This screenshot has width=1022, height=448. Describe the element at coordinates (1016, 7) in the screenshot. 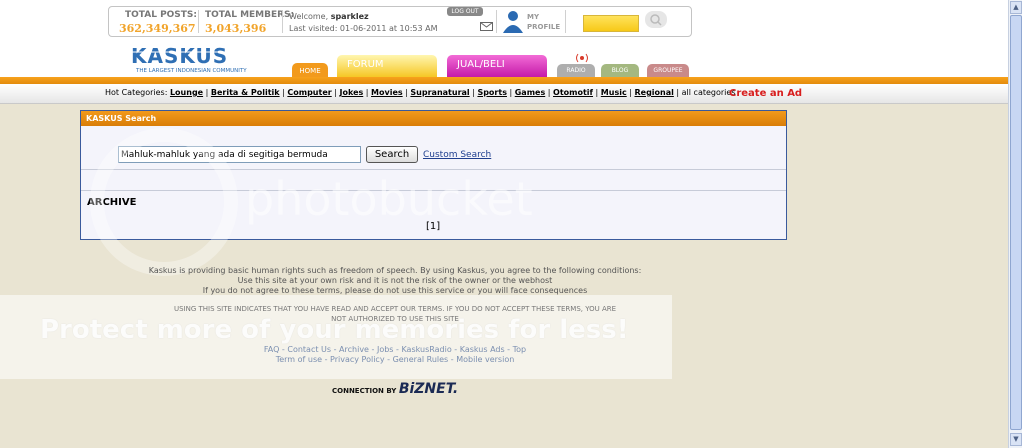

I see `scroll-up-button: ▲` at that location.